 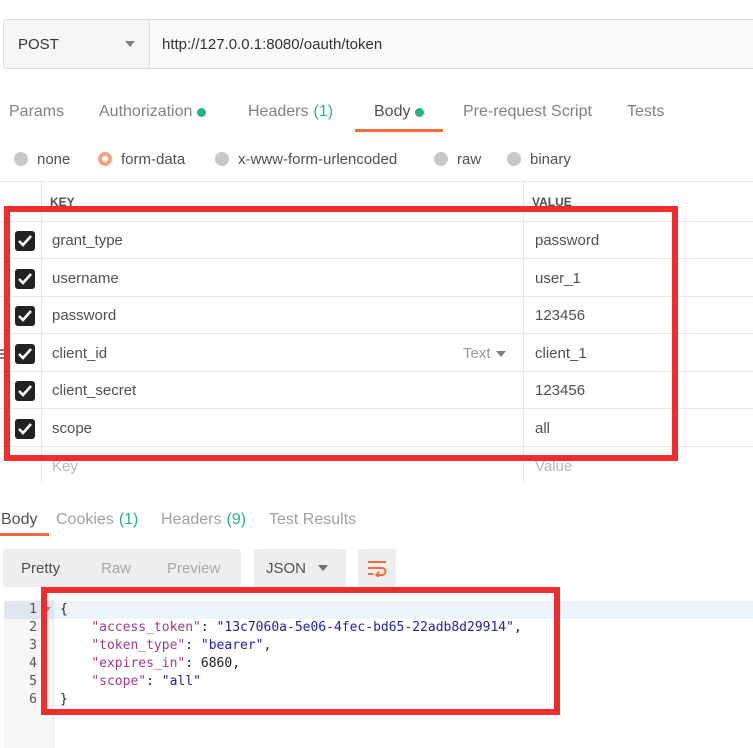 I want to click on wrap-lines-button, so click(x=377, y=568).